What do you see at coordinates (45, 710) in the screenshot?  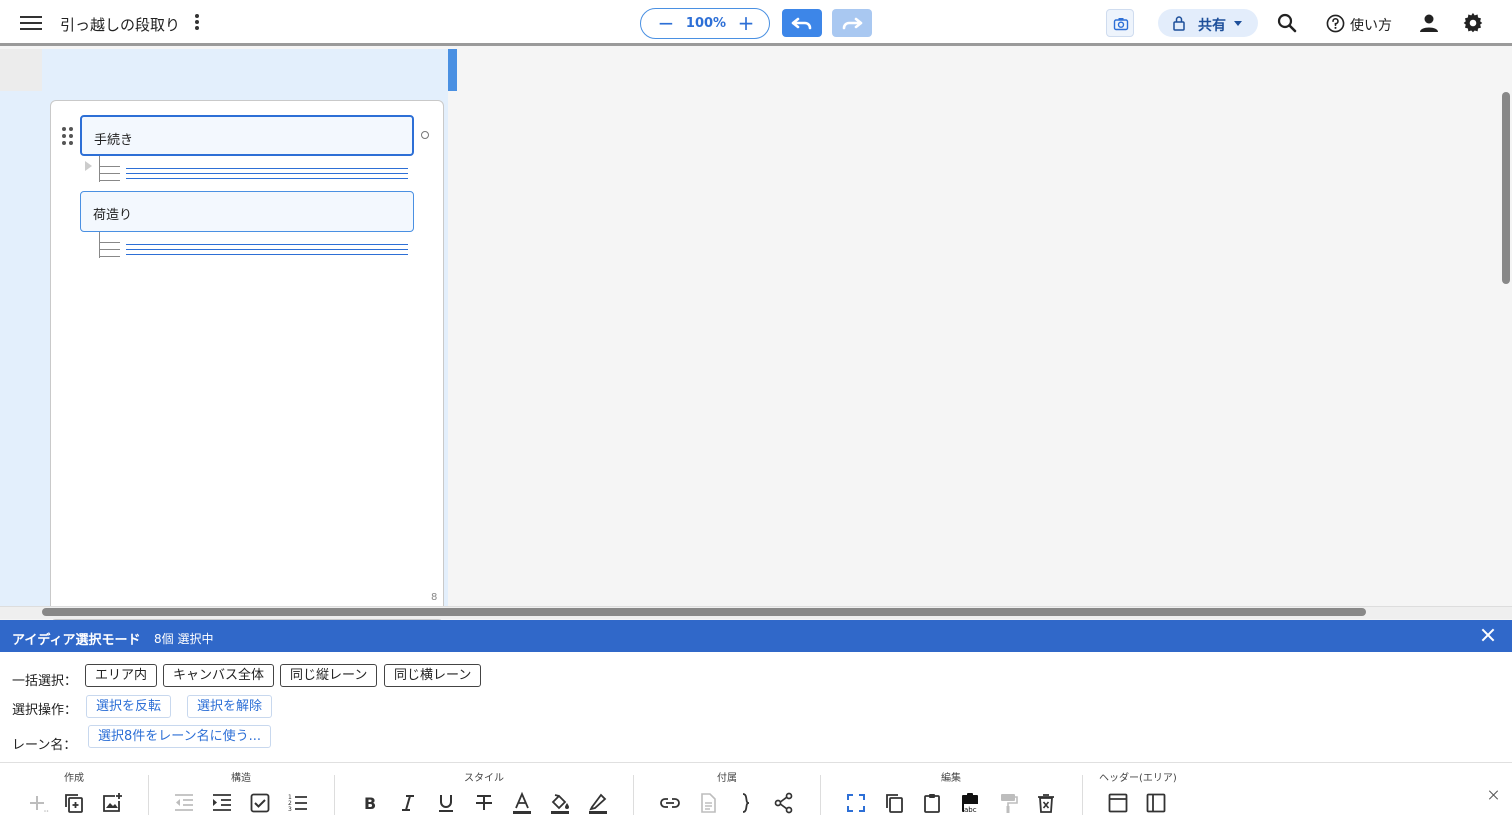 I see `selection-ops-label: 選択操作：` at bounding box center [45, 710].